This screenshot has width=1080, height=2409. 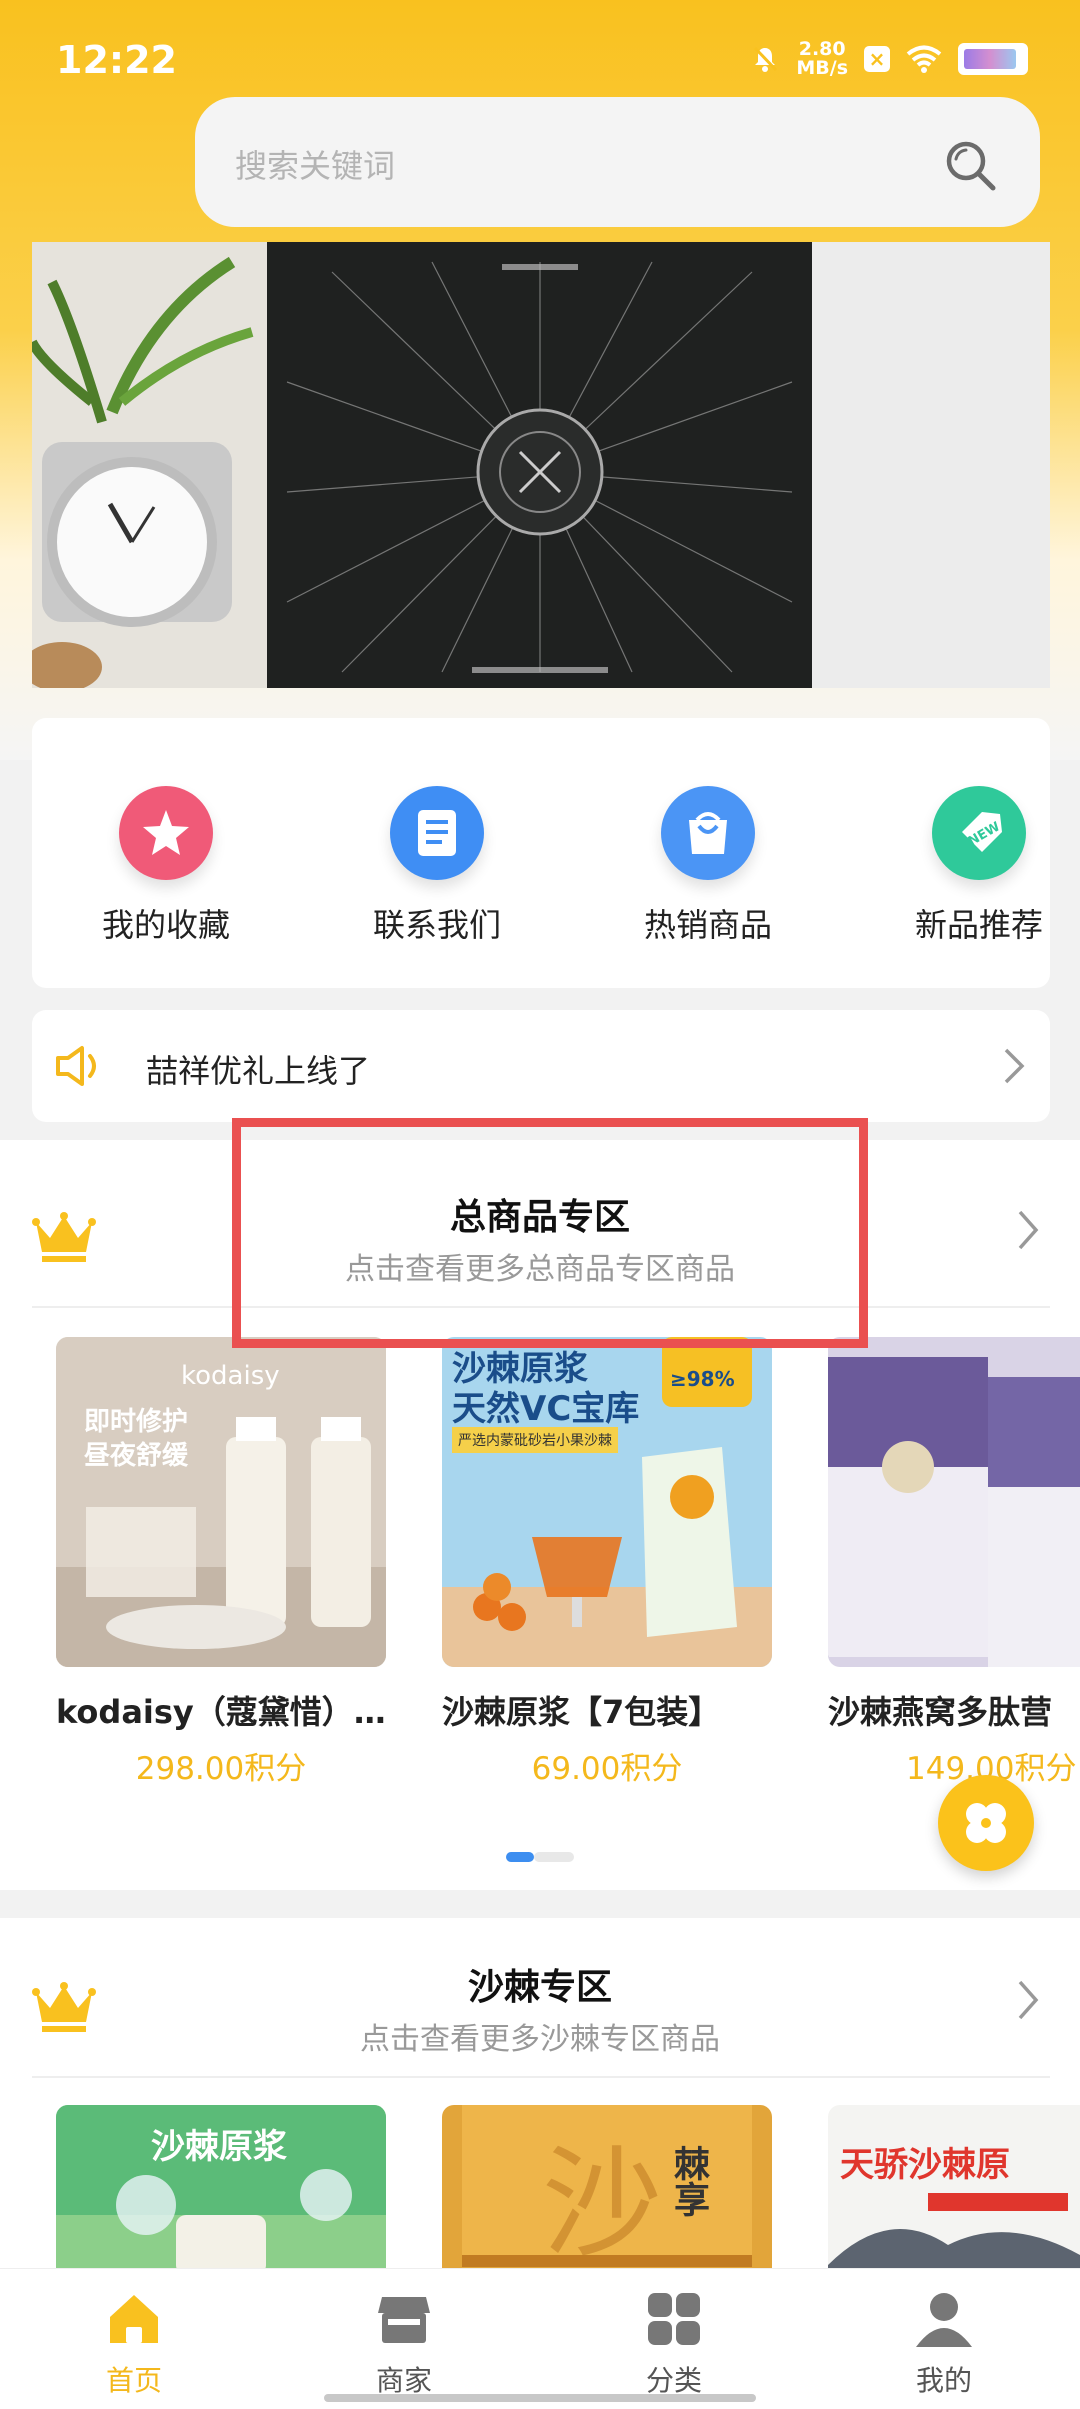 I want to click on nav-label: 首页, so click(x=133, y=2380).